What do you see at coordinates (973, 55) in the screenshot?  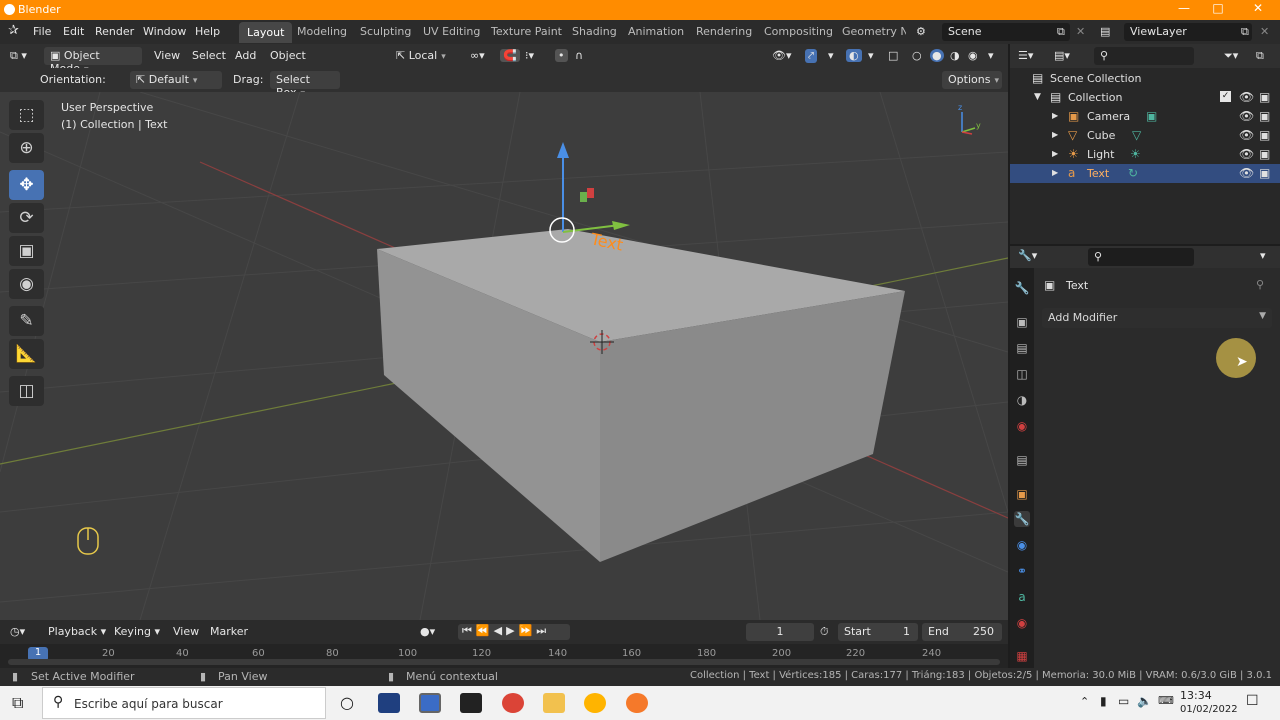 I see `rendered-shading-icon: ◉` at bounding box center [973, 55].